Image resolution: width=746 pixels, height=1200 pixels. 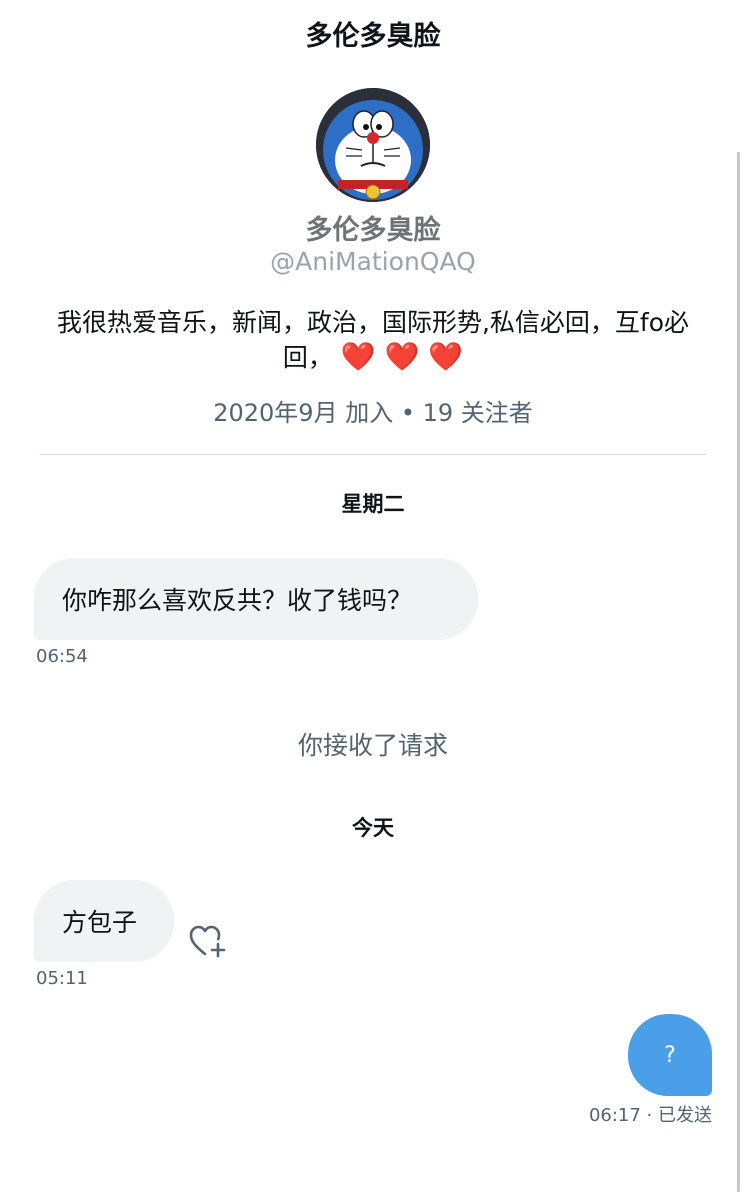 I want to click on outgoing-message-bubble: ?, so click(x=670, y=1055).